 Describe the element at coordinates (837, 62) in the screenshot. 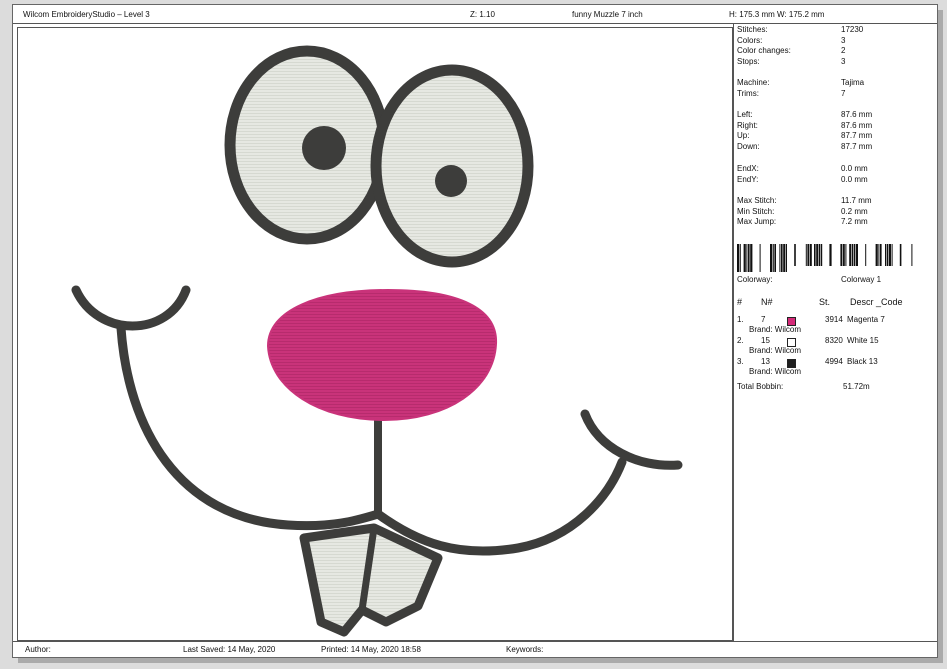

I see `stat-row: Stops: 3` at that location.